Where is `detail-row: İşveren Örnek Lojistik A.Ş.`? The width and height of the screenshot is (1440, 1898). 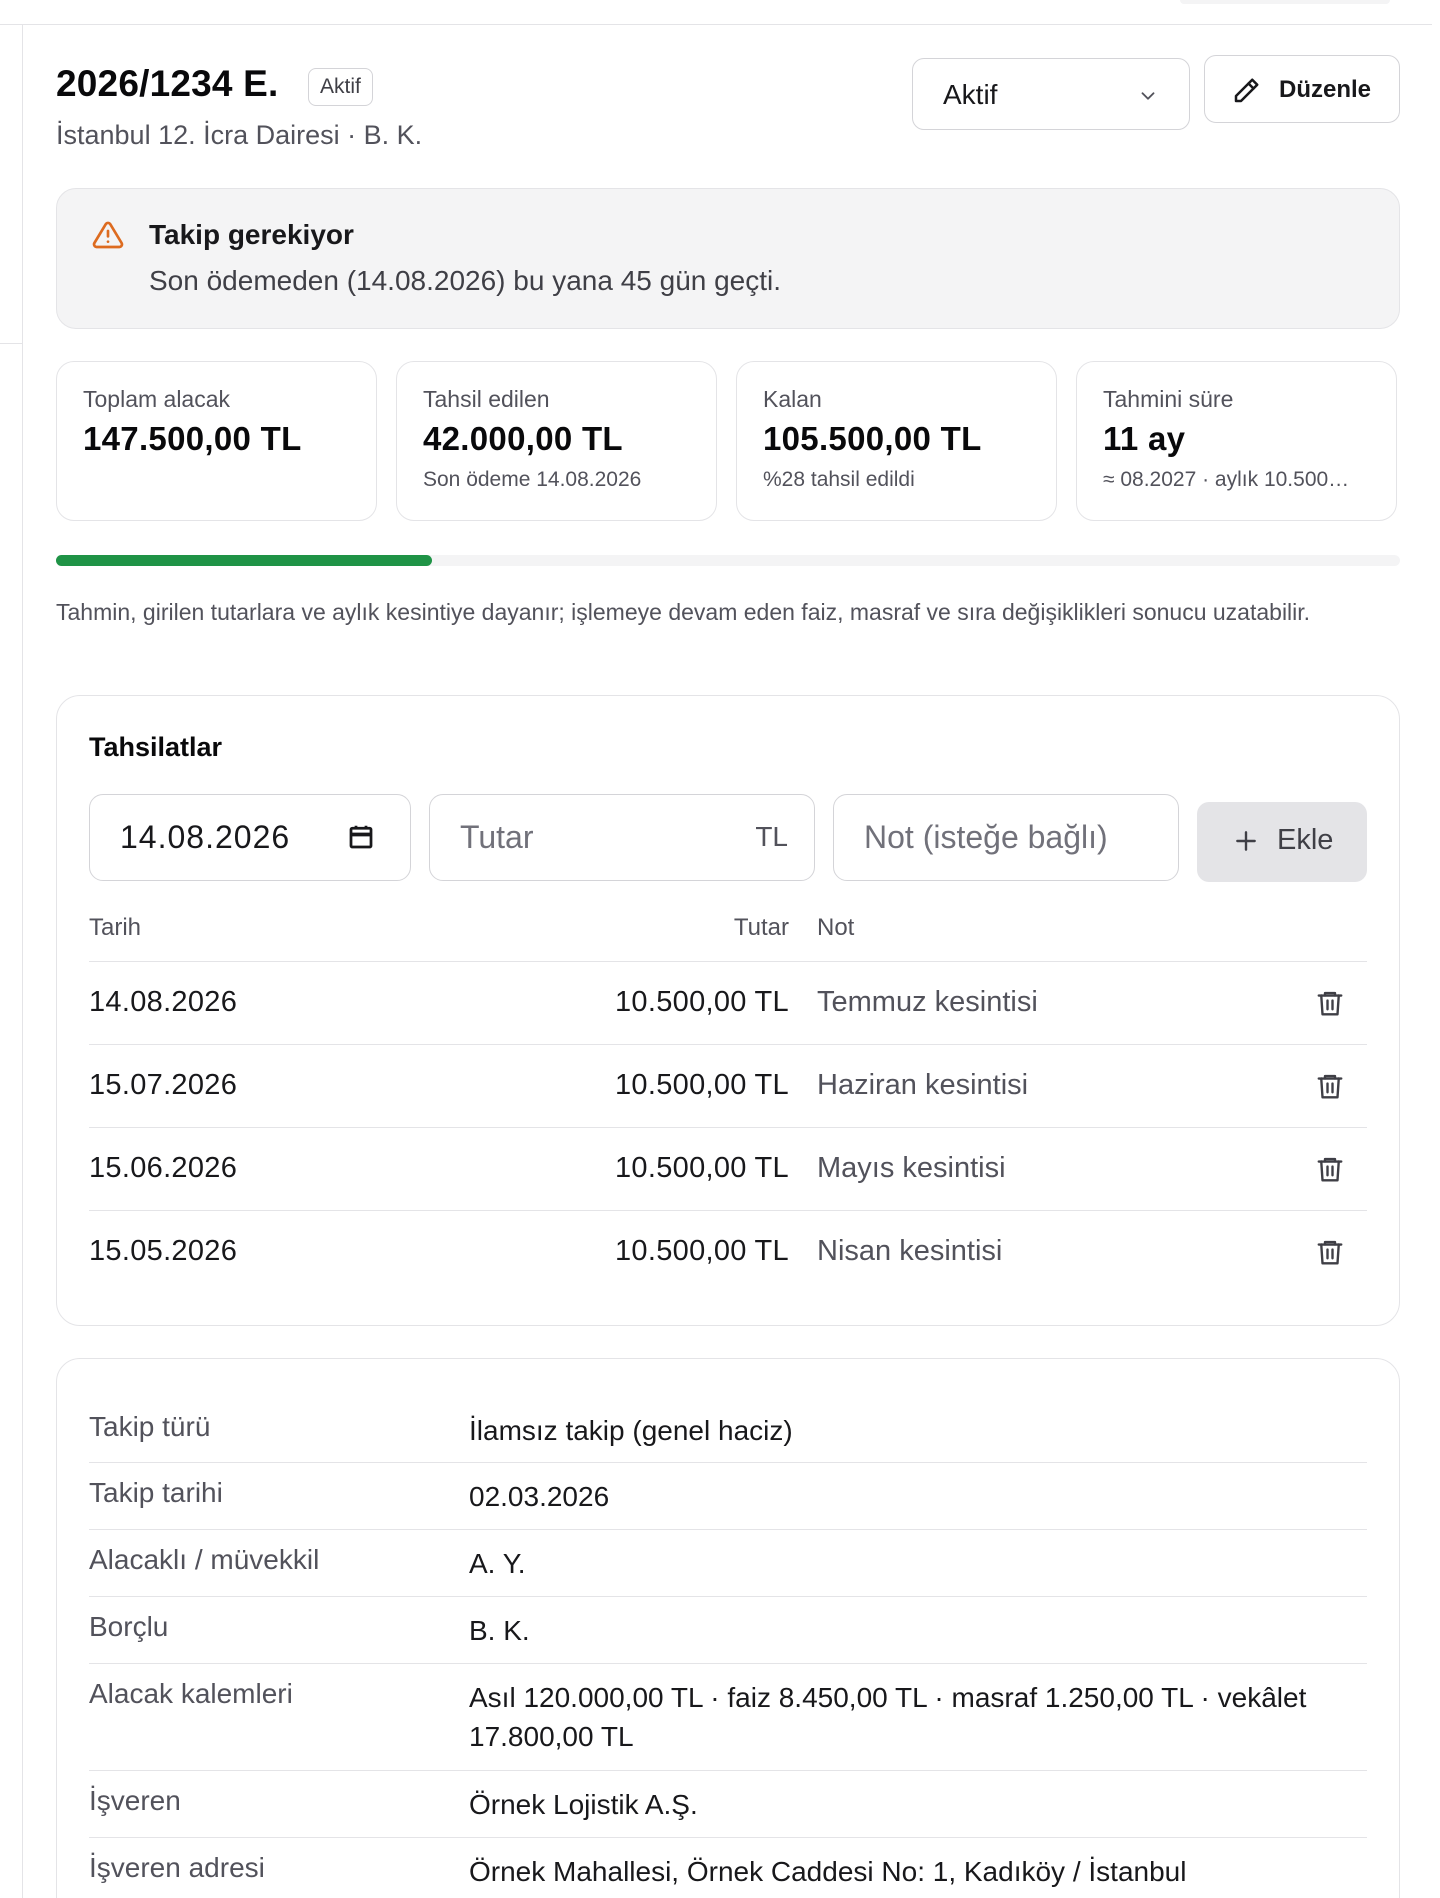 detail-row: İşveren Örnek Lojistik A.Ş. is located at coordinates (728, 1804).